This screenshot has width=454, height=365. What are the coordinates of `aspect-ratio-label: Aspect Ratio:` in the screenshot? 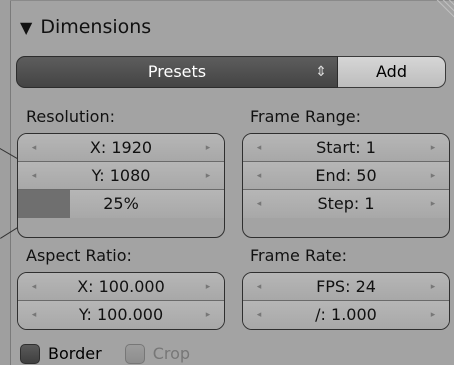 It's located at (79, 255).